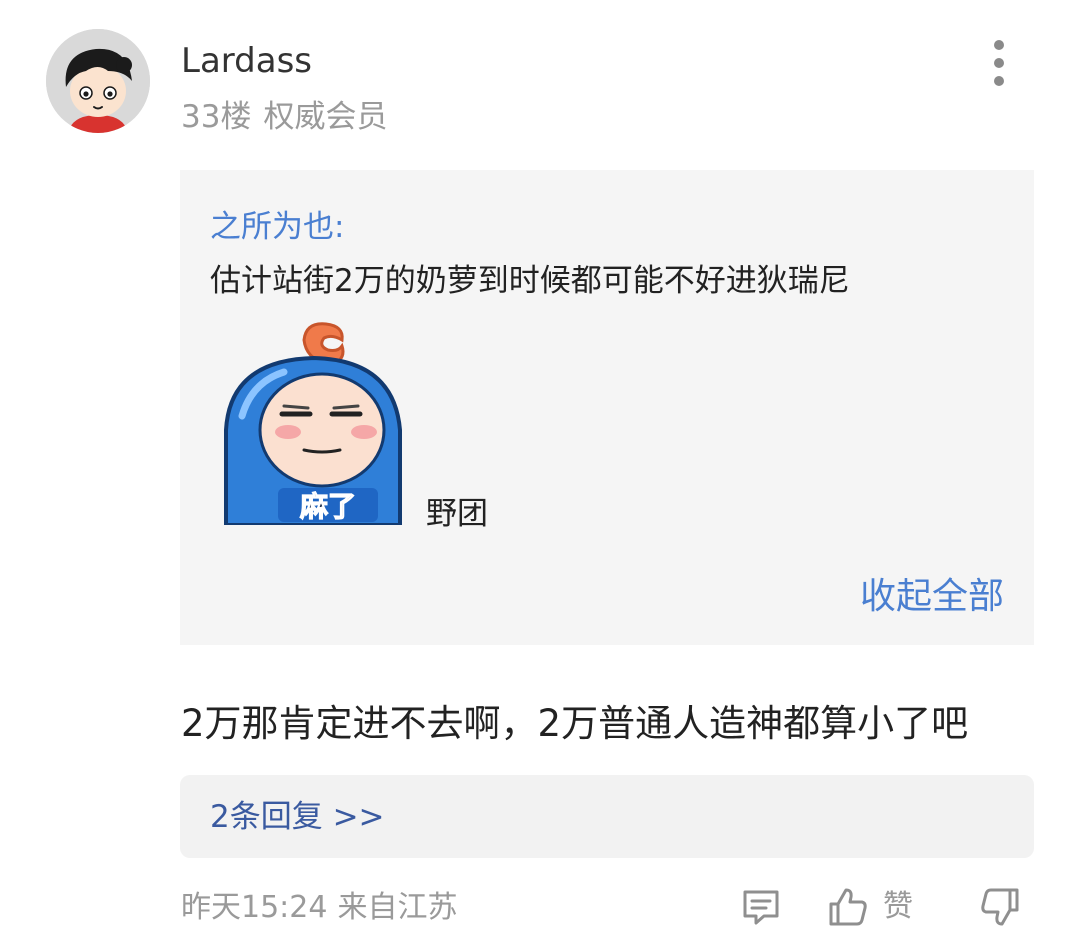  What do you see at coordinates (530, 281) in the screenshot?
I see `quoted-text: 估计站街2万的奶萝到时候都可能不好进狄瑞尼` at bounding box center [530, 281].